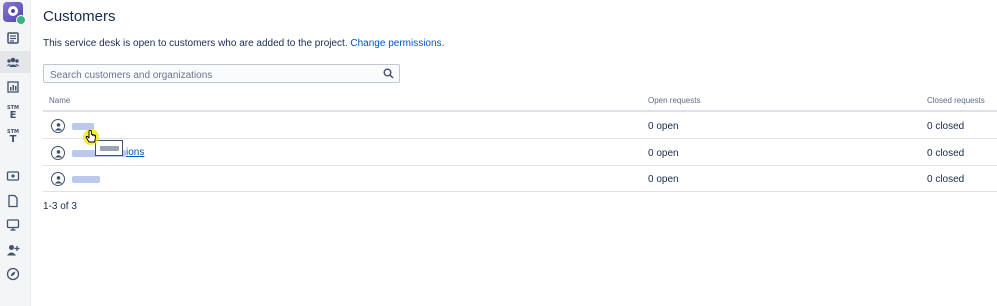 Image resolution: width=997 pixels, height=306 pixels. What do you see at coordinates (13, 176) in the screenshot?
I see `add-item-icon` at bounding box center [13, 176].